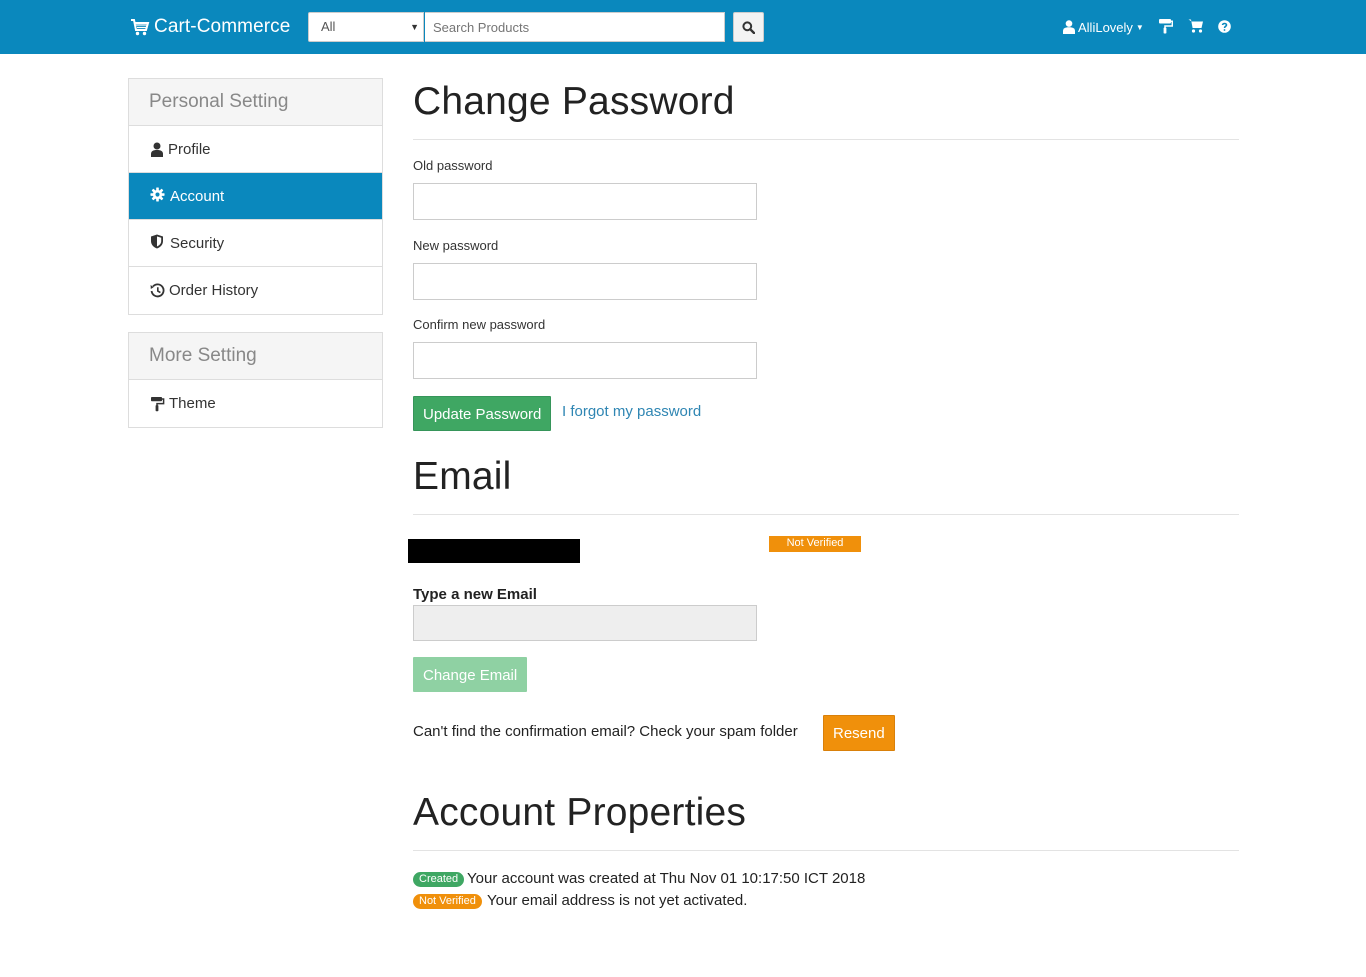  I want to click on shield-icon, so click(157, 241).